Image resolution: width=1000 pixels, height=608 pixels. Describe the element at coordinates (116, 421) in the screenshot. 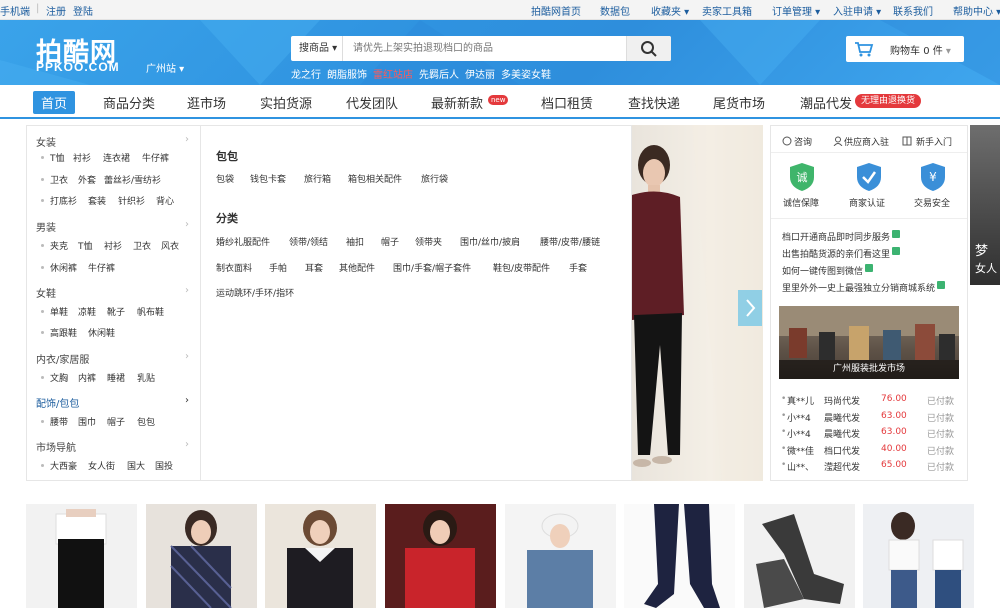

I see `subcategory-link: 帽子` at that location.